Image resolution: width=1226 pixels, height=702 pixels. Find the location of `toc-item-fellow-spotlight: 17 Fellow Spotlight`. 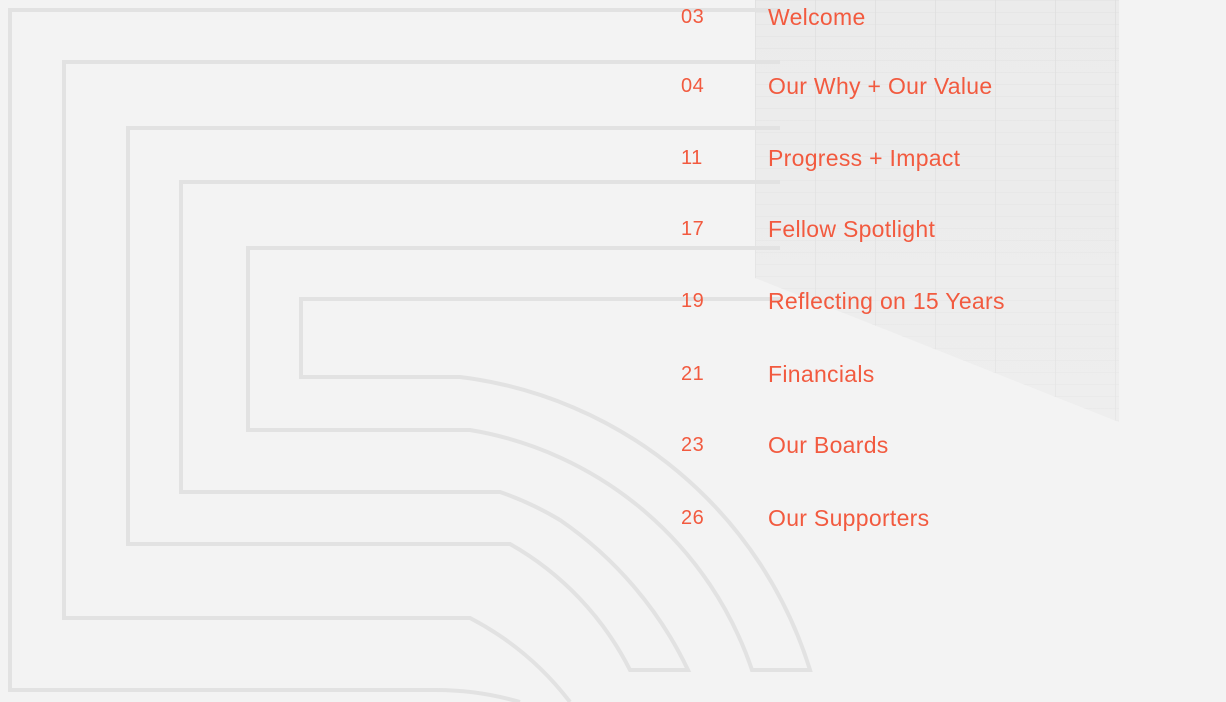

toc-item-fellow-spotlight: 17 Fellow Spotlight is located at coordinates (901, 229).